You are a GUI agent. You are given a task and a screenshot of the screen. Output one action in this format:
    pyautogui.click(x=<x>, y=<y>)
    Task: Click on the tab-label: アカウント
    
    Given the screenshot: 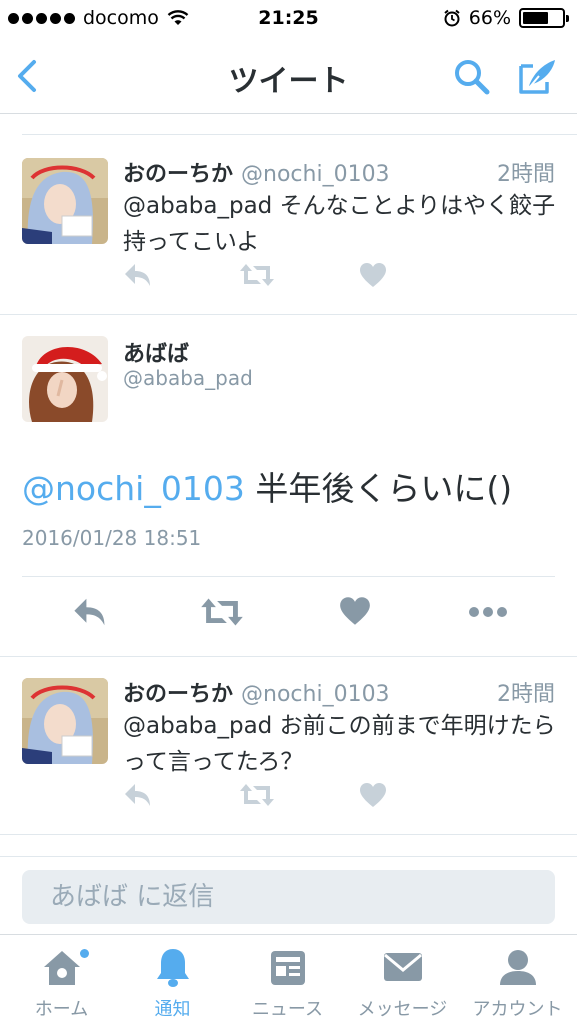 What is the action you would take?
    pyautogui.click(x=517, y=1009)
    